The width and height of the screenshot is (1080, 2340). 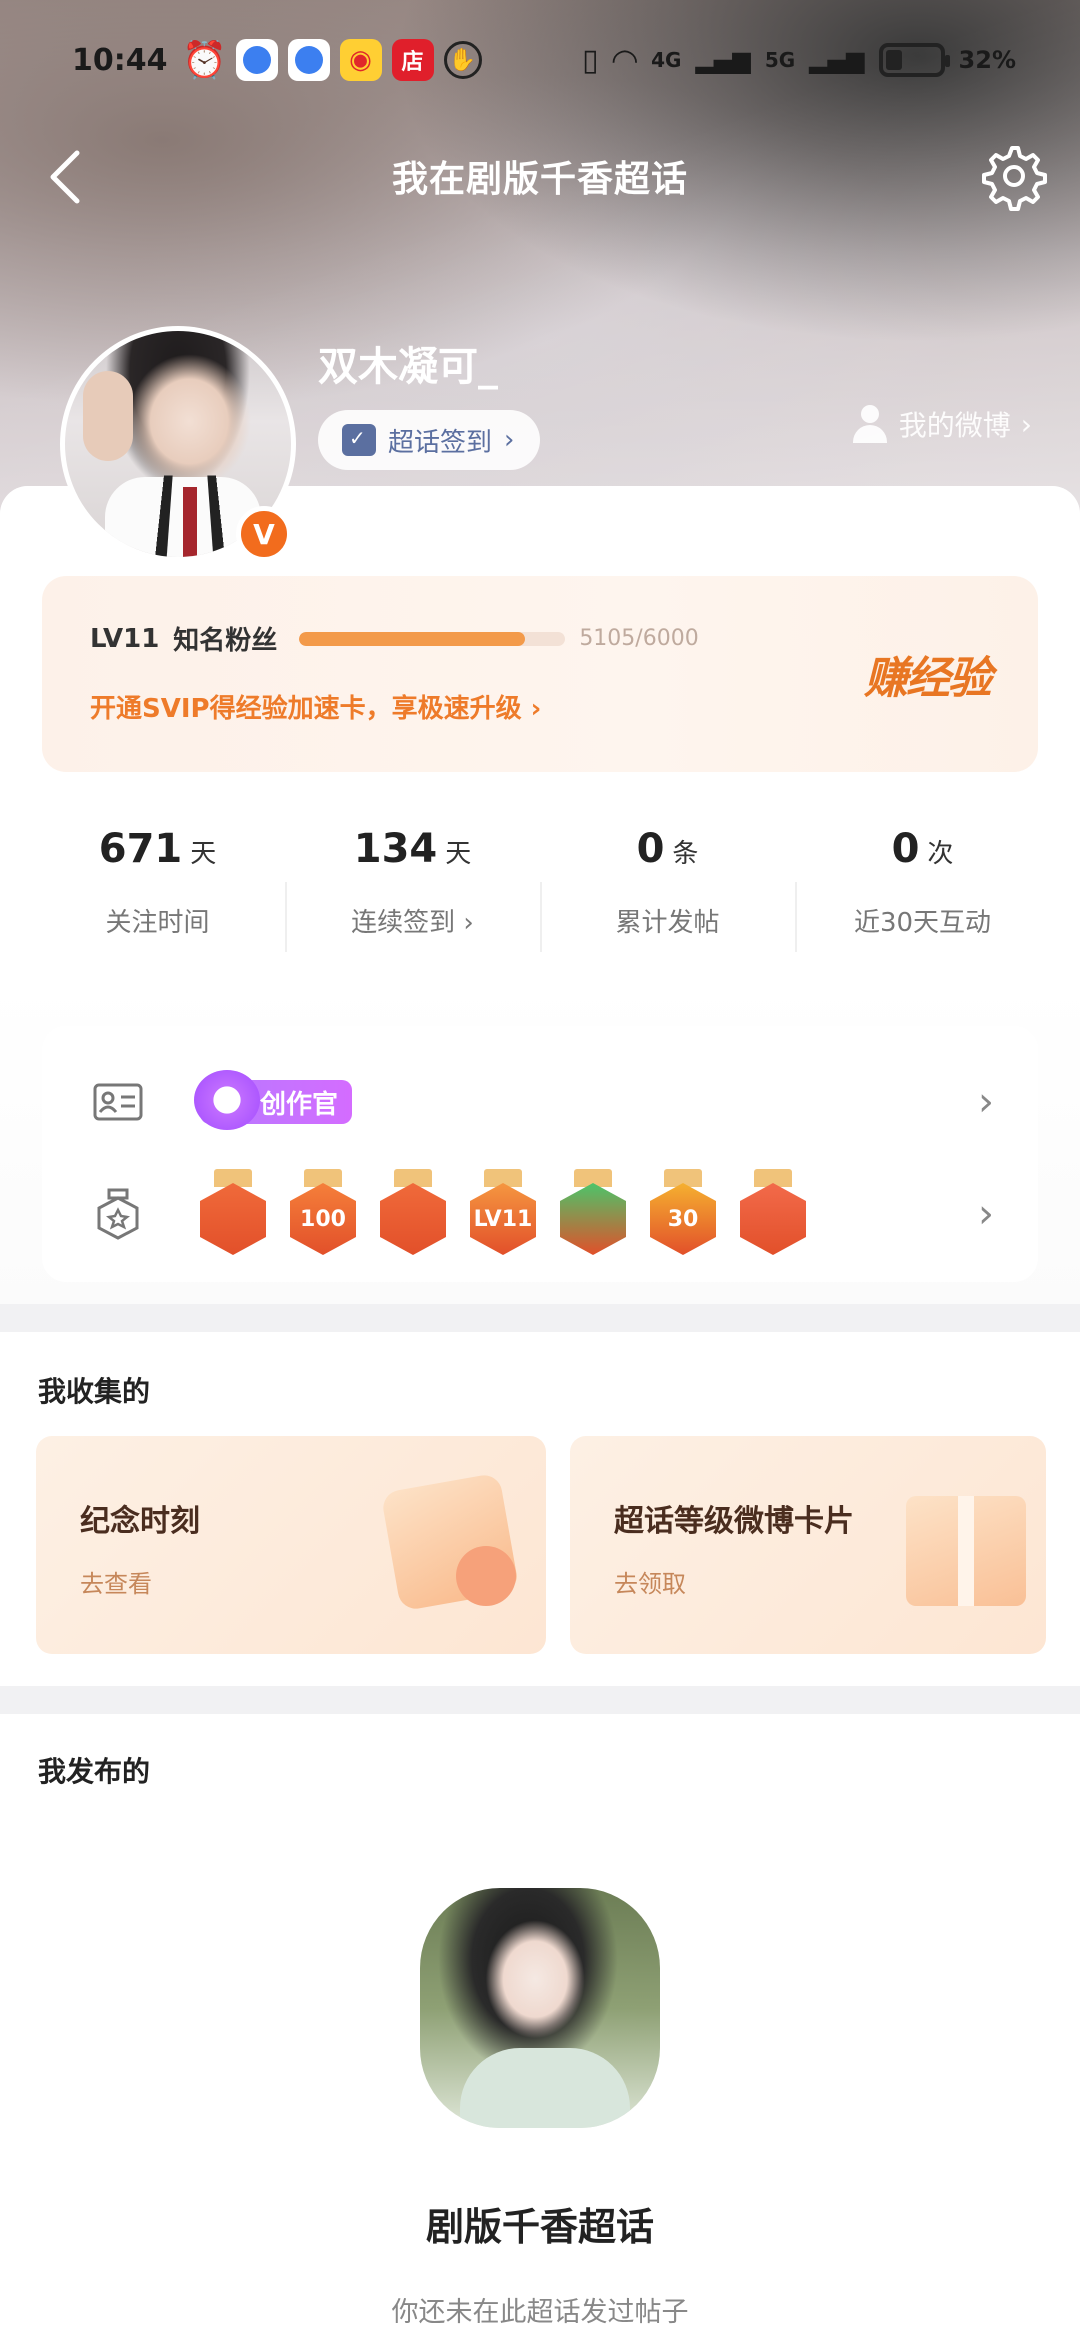 I want to click on wifi-icon: ◠, so click(x=625, y=60).